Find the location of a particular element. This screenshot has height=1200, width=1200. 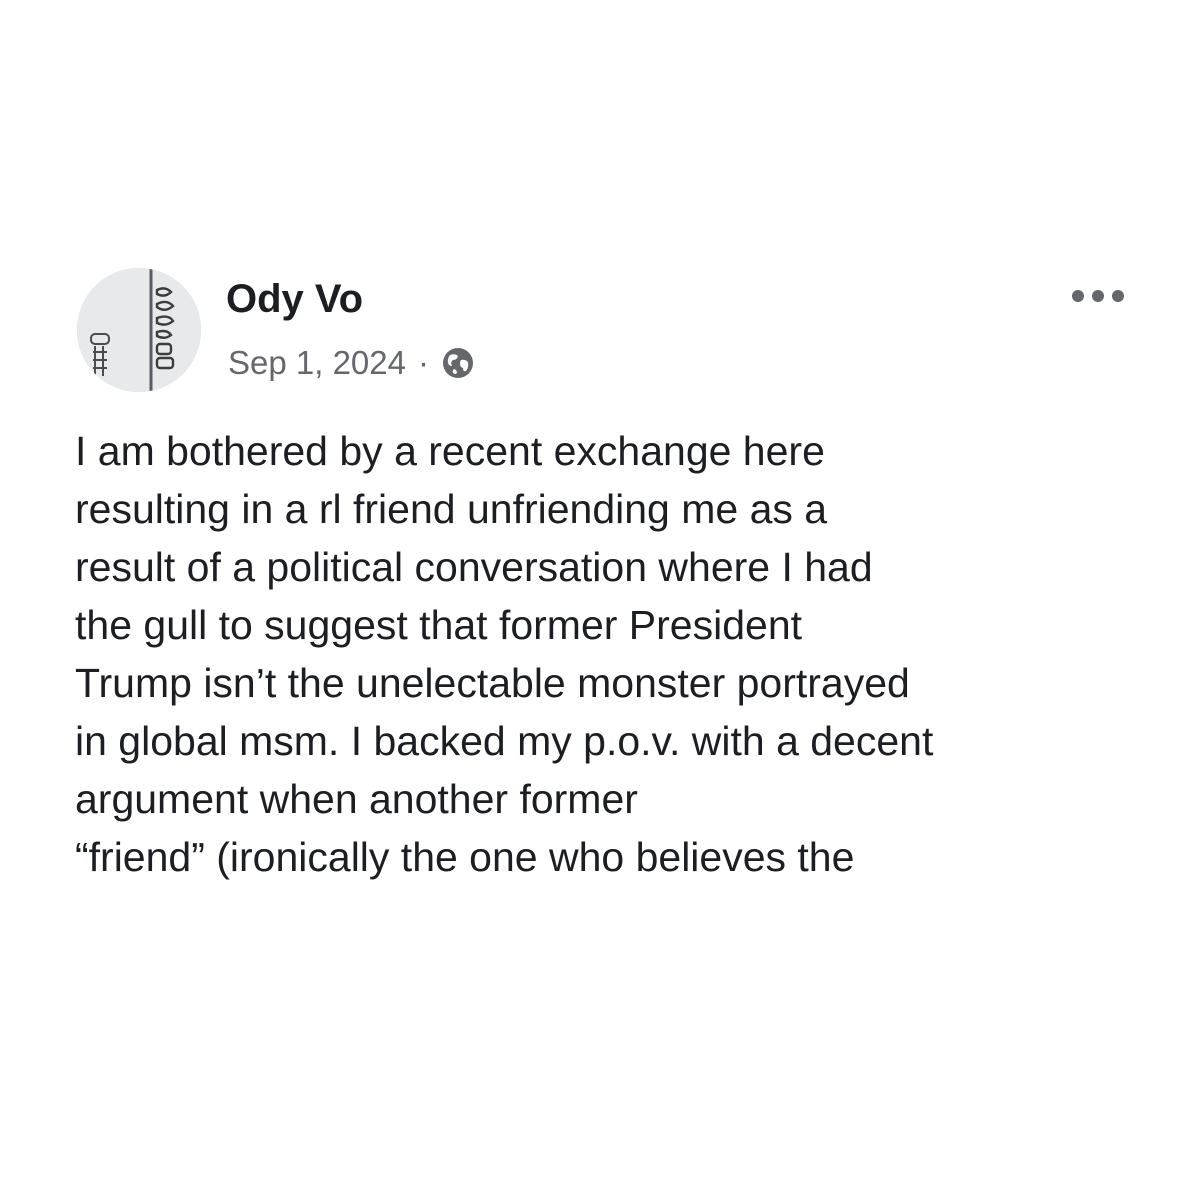

post-meta: Sep 1, 2024 · is located at coordinates (351, 363).